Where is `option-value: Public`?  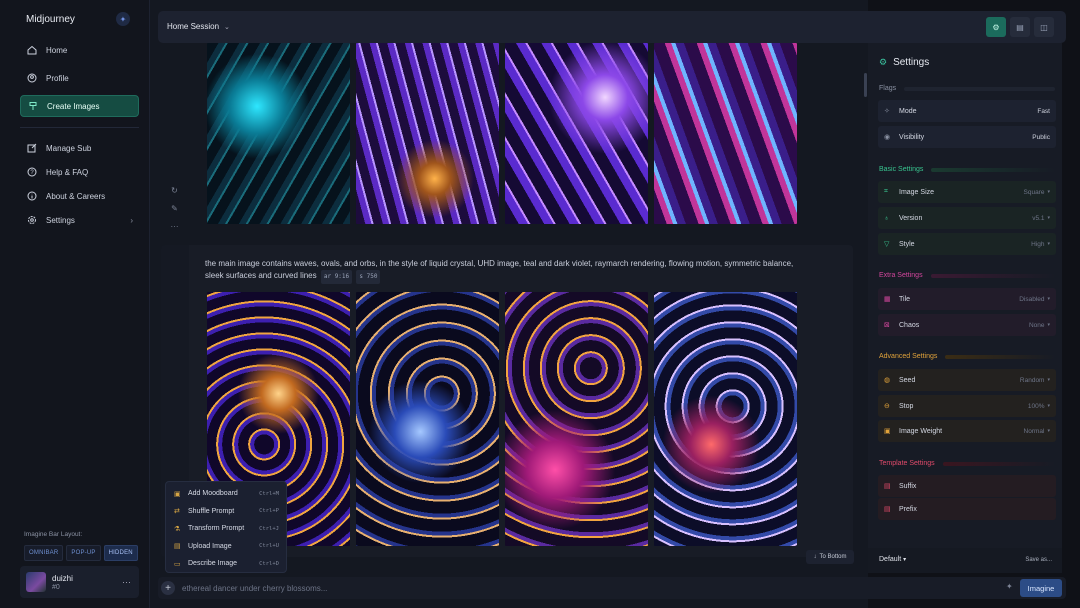
option-value: Public is located at coordinates (1041, 137).